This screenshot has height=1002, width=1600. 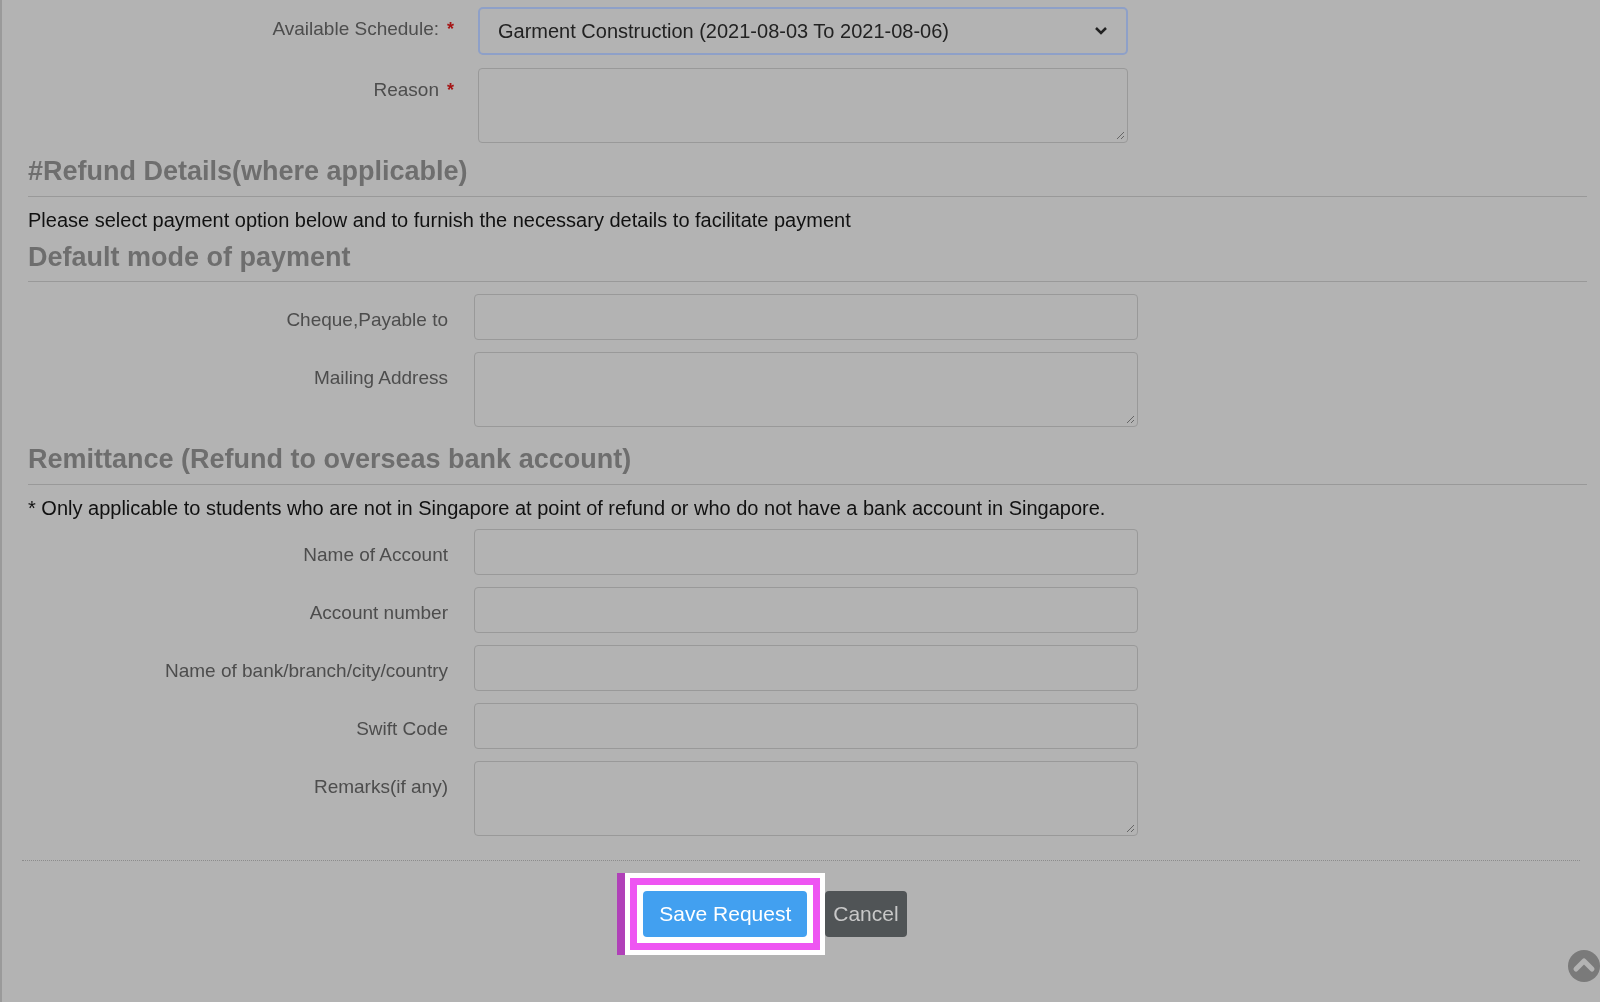 I want to click on schedule-dropdown: Garment Construction (2021-08-03 To 2021-08-06), so click(x=803, y=31).